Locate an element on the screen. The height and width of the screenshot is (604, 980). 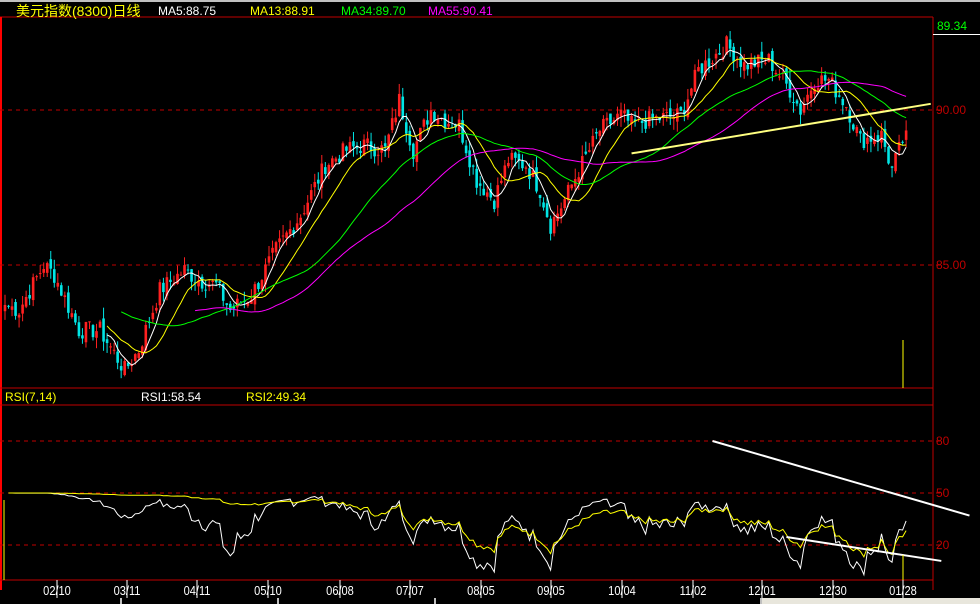
x-tick-label: 12/01 is located at coordinates (762, 590).